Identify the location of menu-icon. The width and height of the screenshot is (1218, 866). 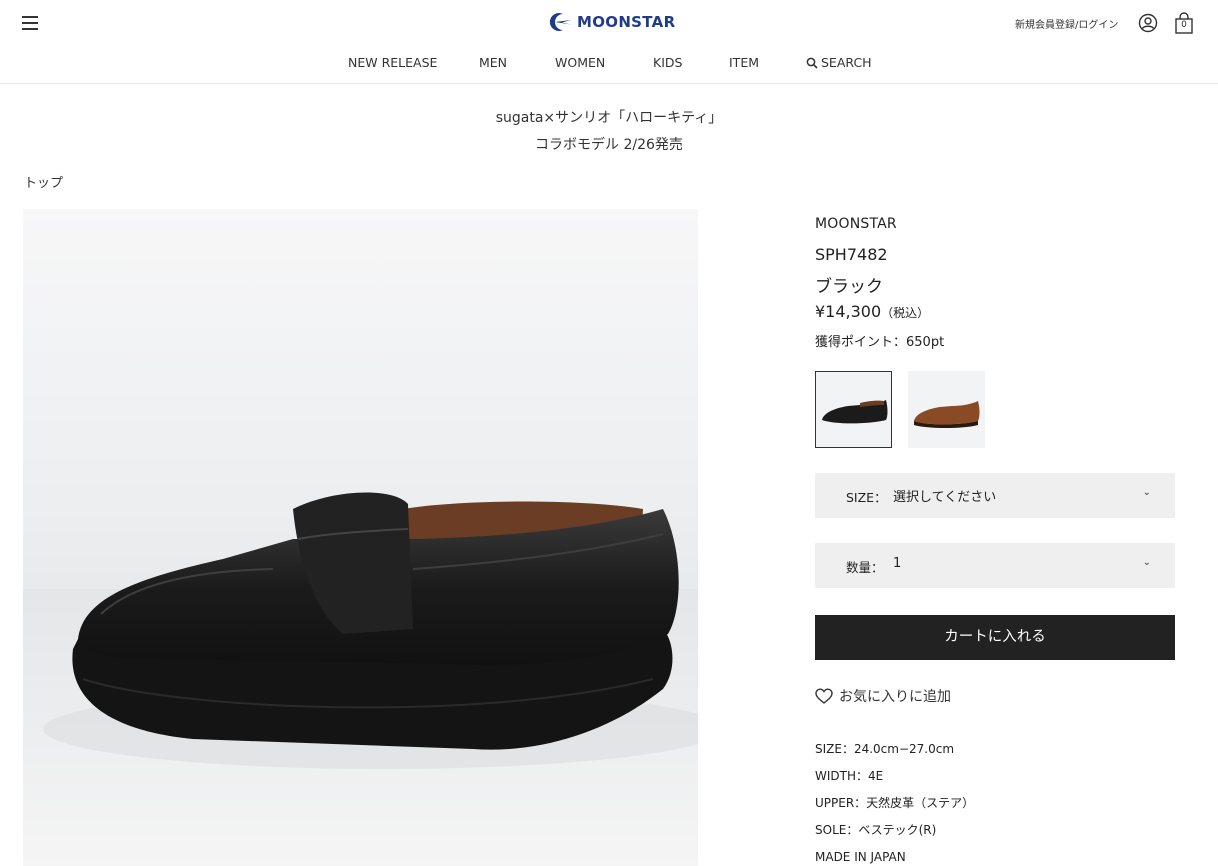
(30, 23).